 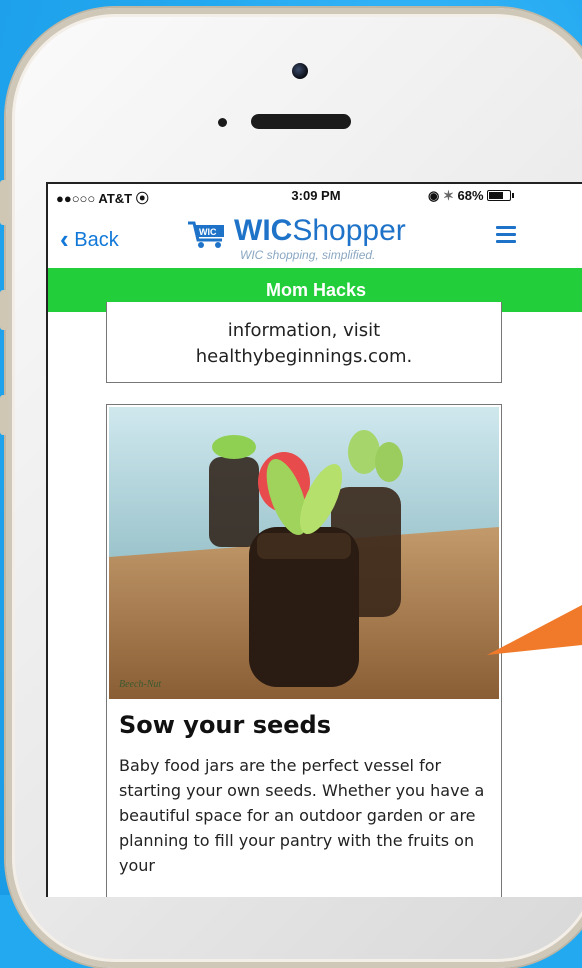 I want to click on volume-down-button, so click(x=4, y=415).